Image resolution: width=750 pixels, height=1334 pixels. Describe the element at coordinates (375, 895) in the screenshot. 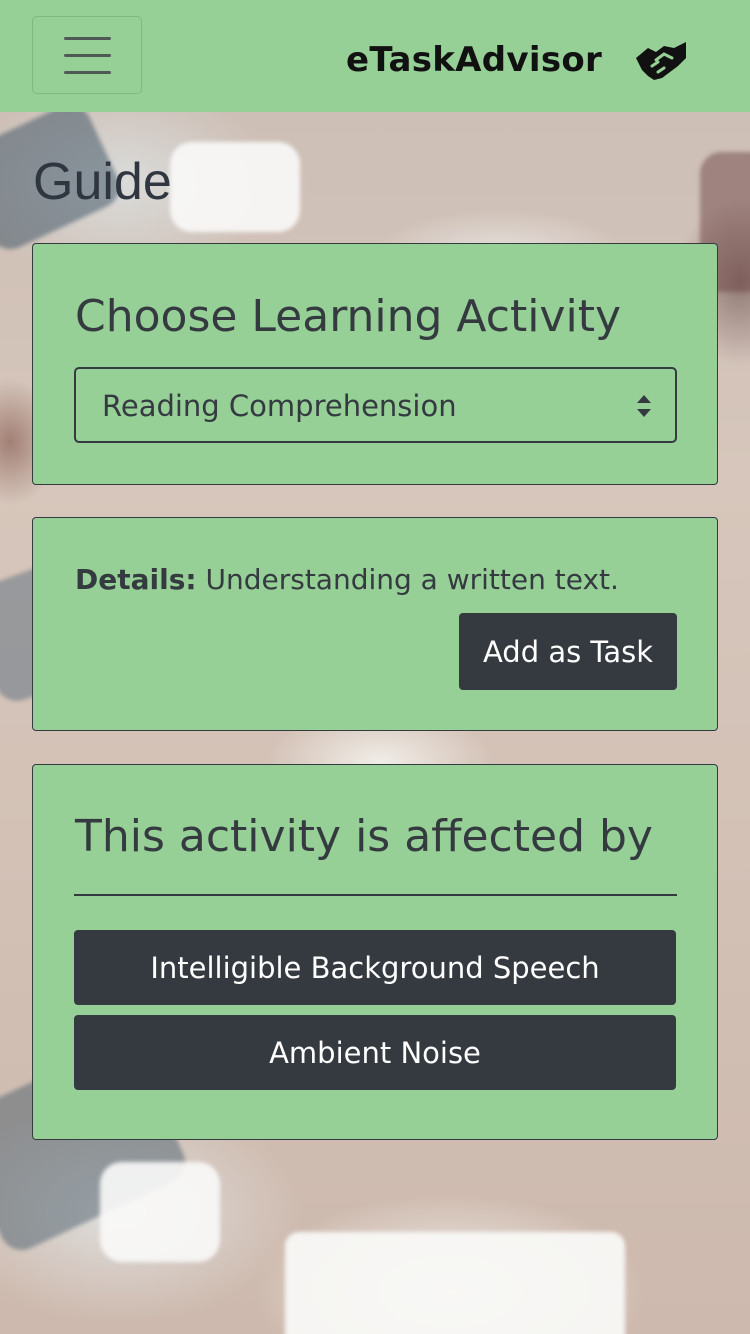

I see `divider` at that location.